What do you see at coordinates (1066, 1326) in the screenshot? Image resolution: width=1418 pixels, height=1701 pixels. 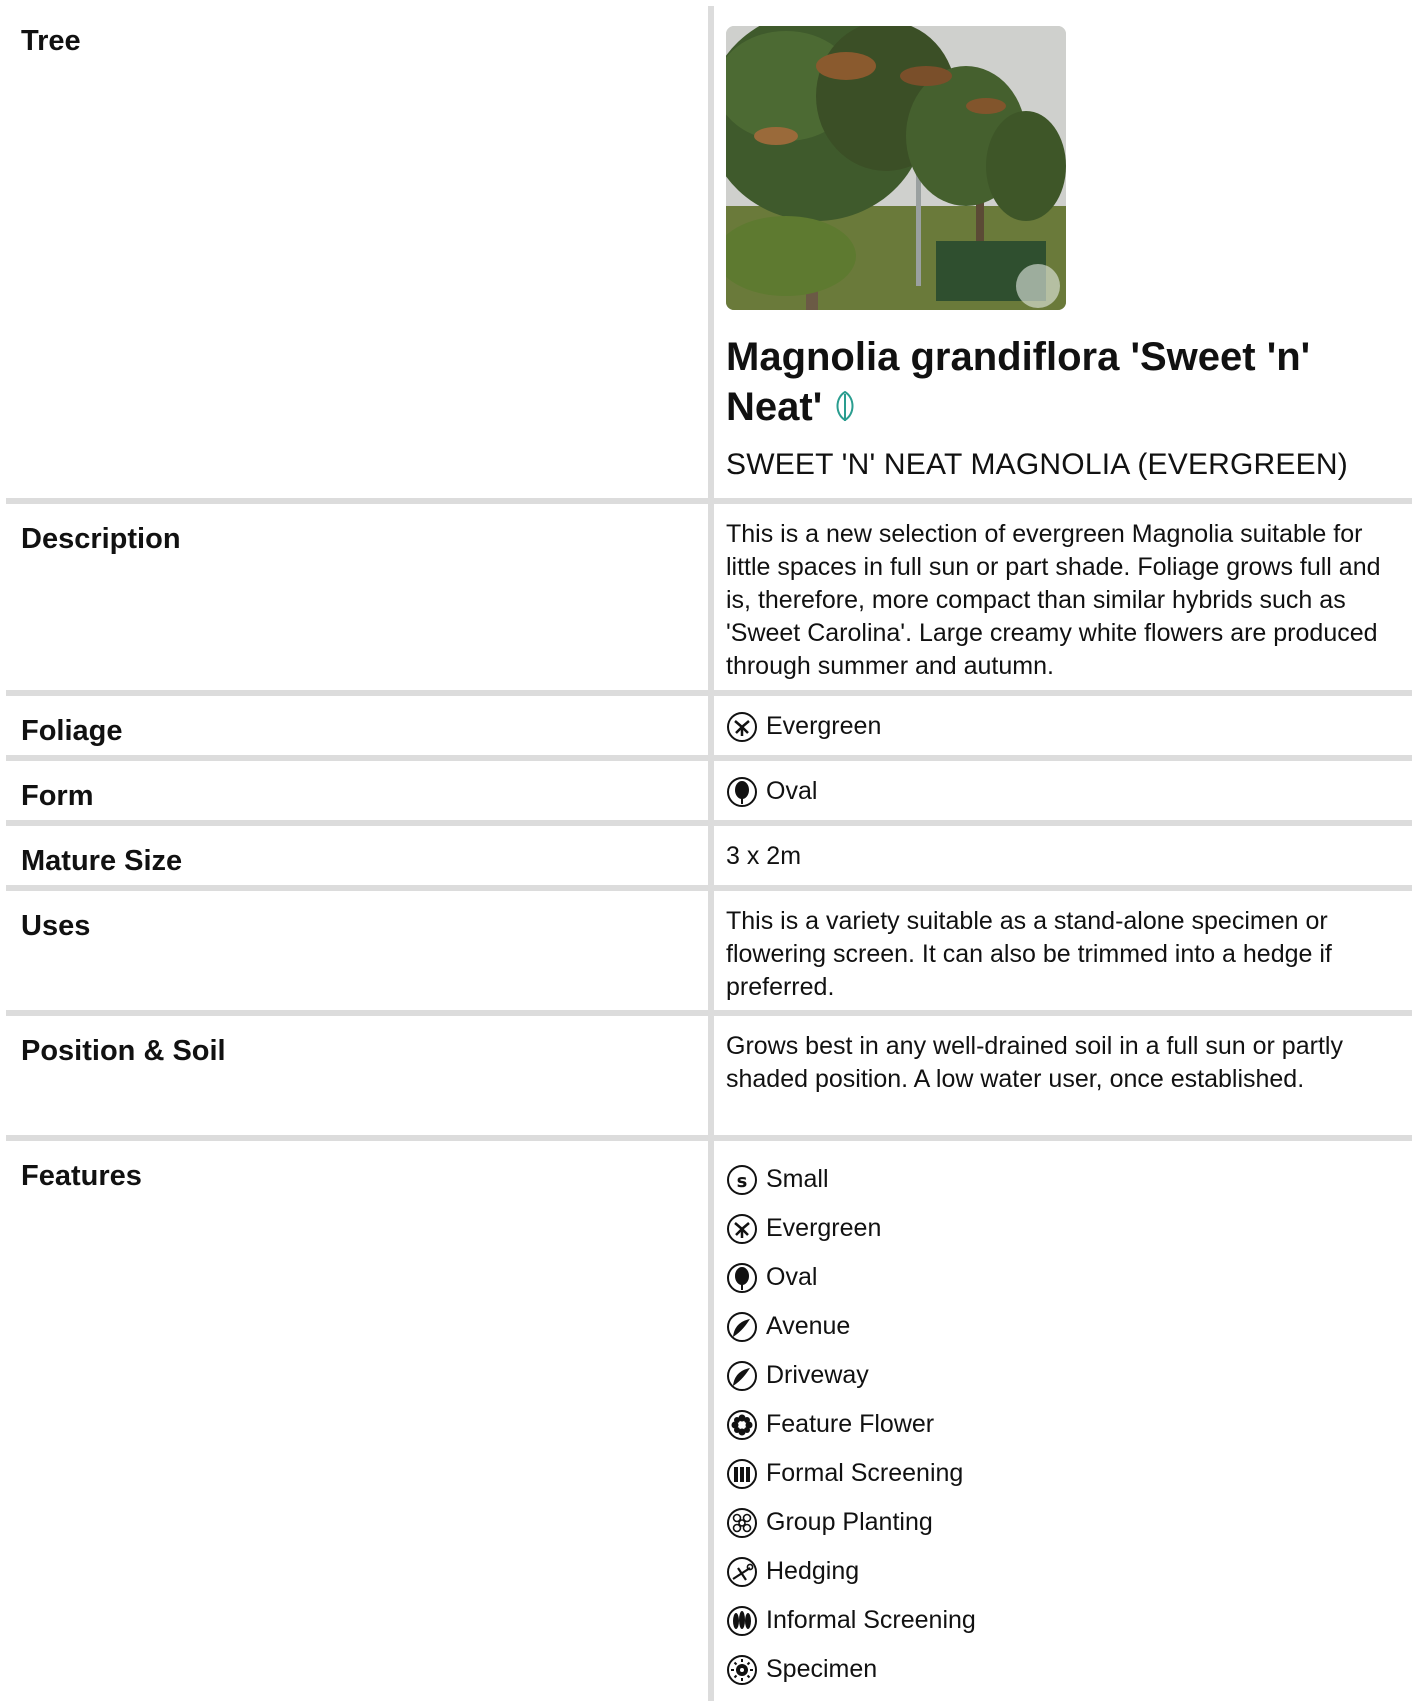 I see `feature-item: Avenue` at bounding box center [1066, 1326].